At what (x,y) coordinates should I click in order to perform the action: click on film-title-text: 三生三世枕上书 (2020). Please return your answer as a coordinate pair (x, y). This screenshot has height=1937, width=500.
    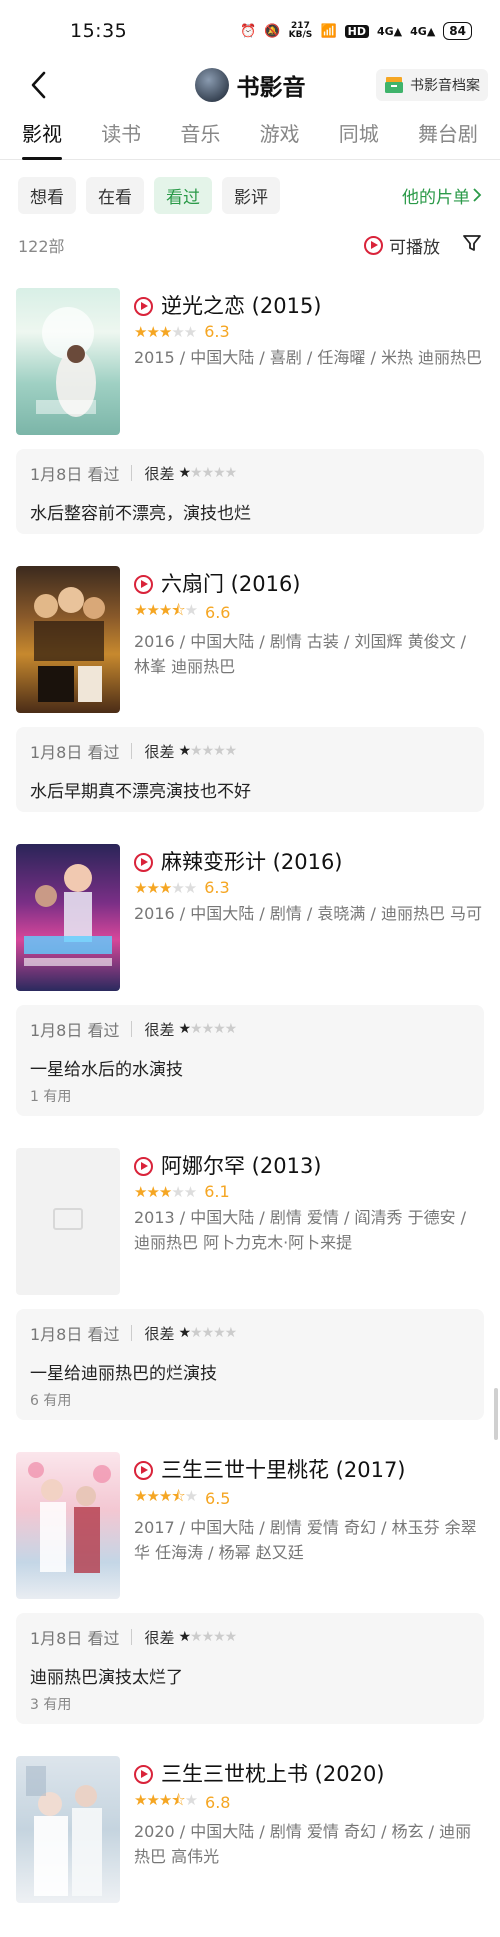
    Looking at the image, I should click on (273, 1774).